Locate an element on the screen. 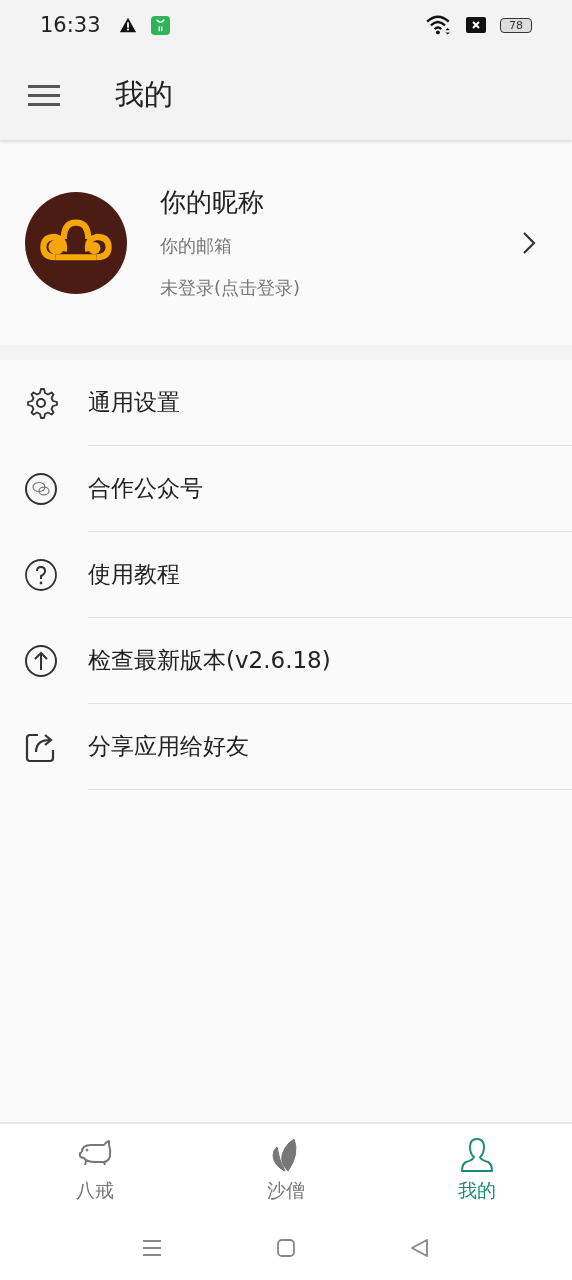 This screenshot has height=1280, width=572. home-icon is located at coordinates (286, 1248).